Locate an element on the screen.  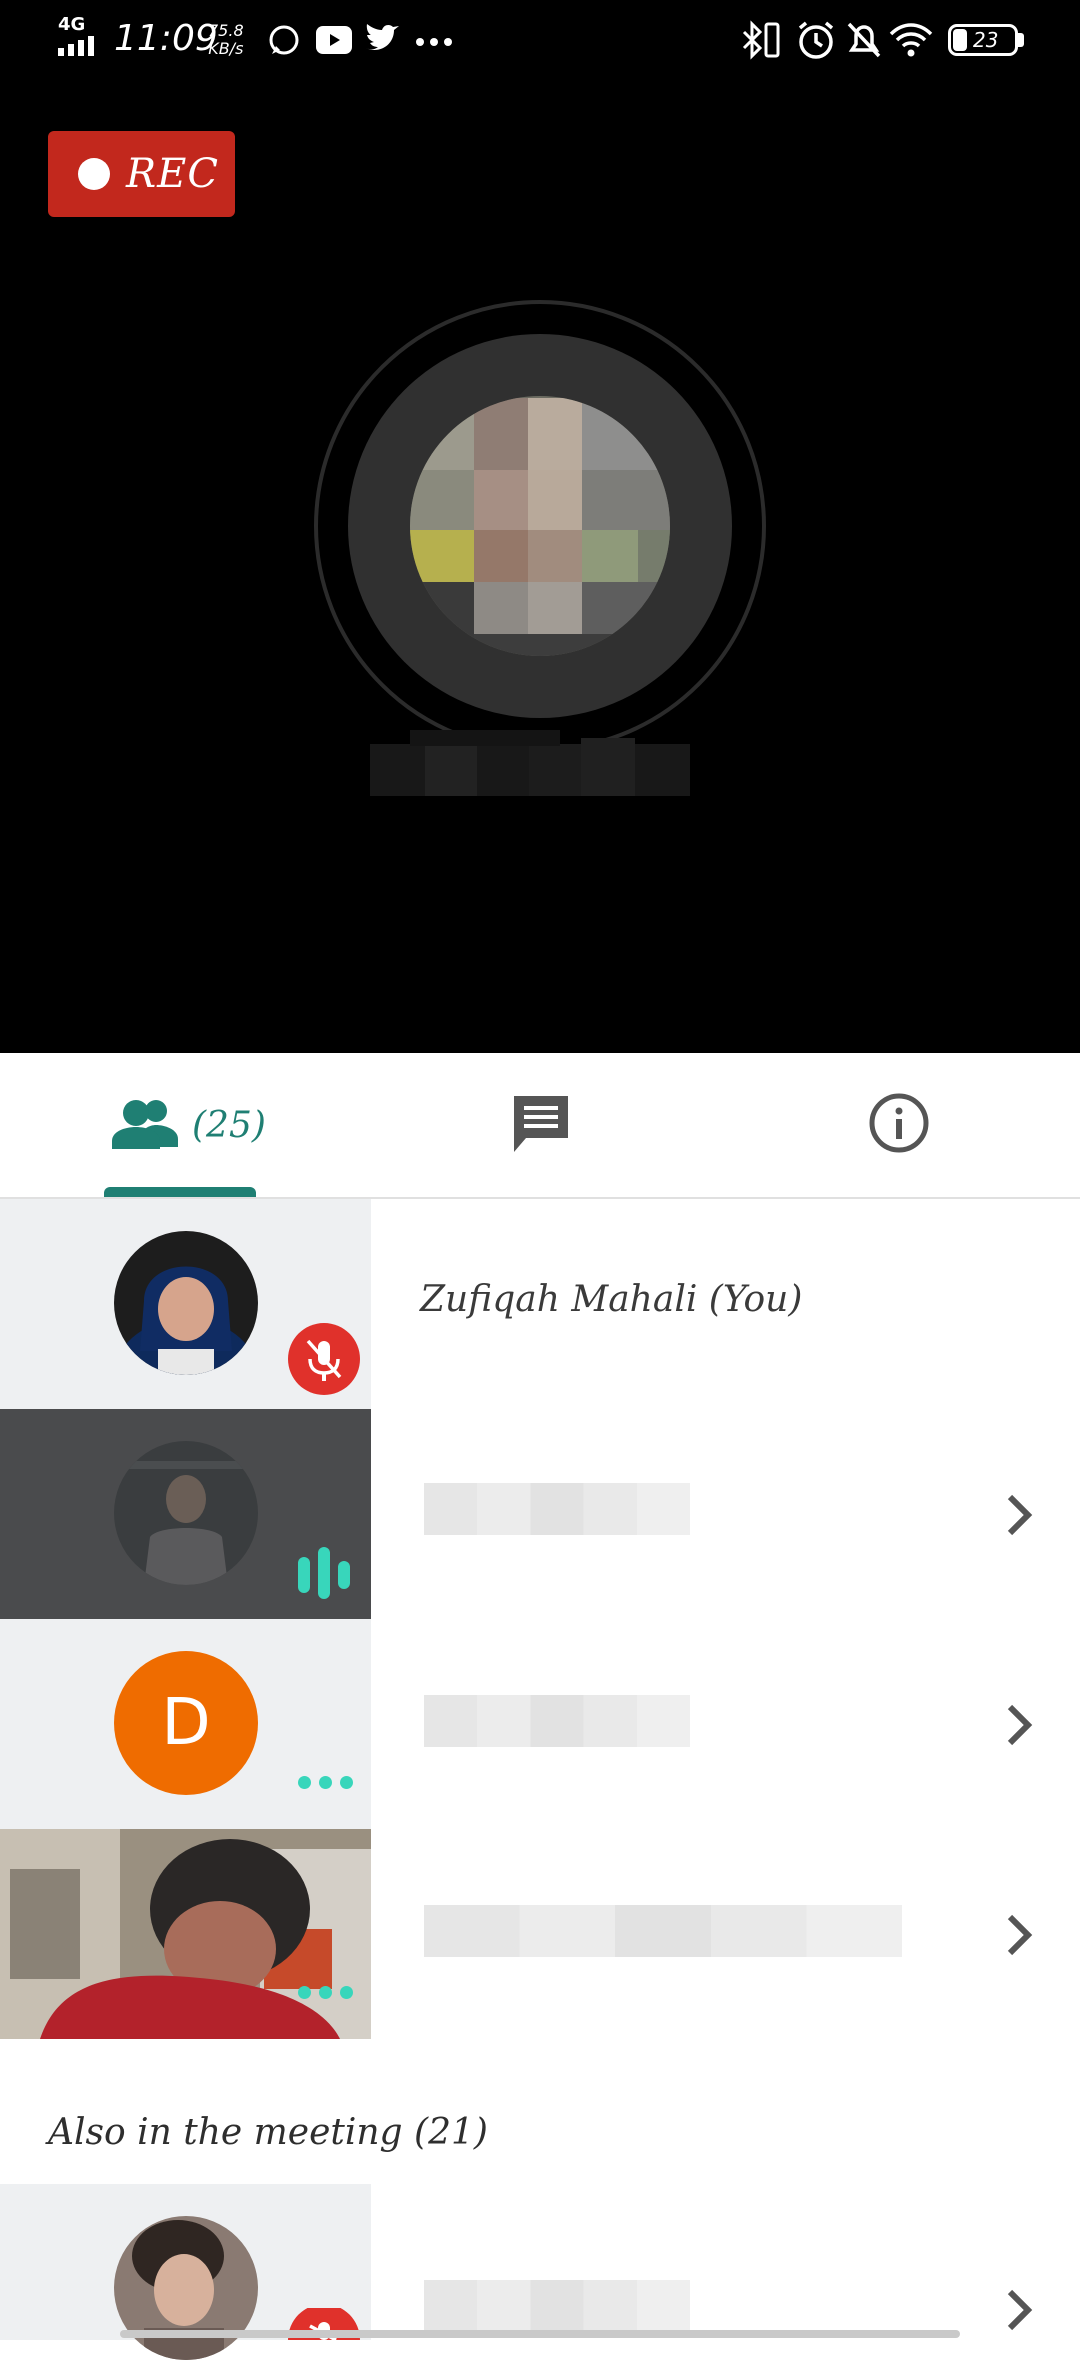
status-time: 11:09 is located at coordinates (166, 38).